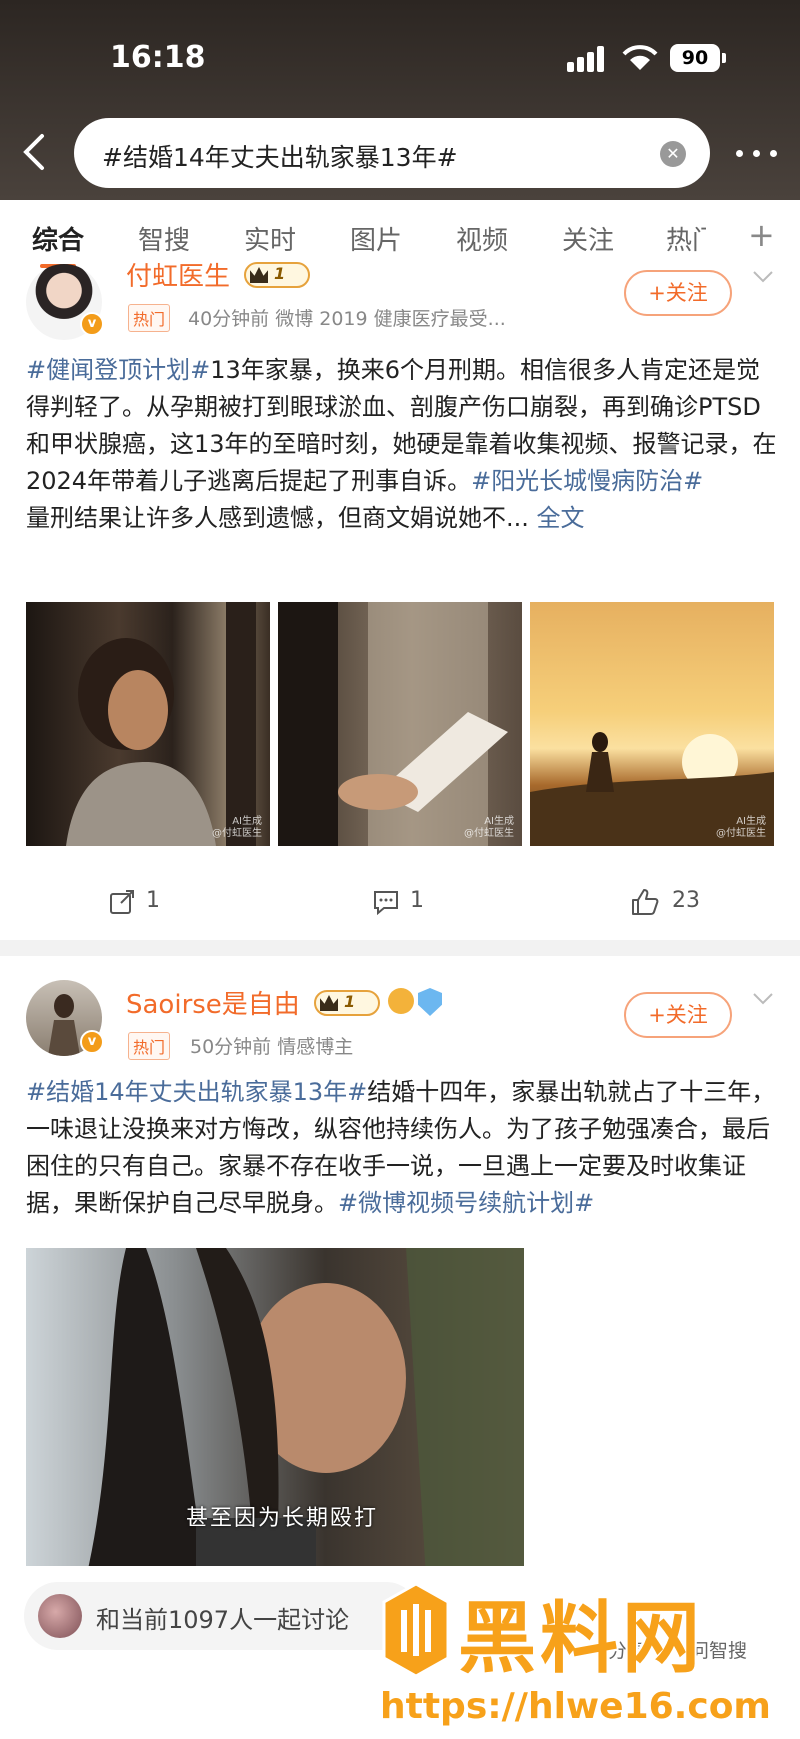  I want to click on repost-icon, so click(122, 902).